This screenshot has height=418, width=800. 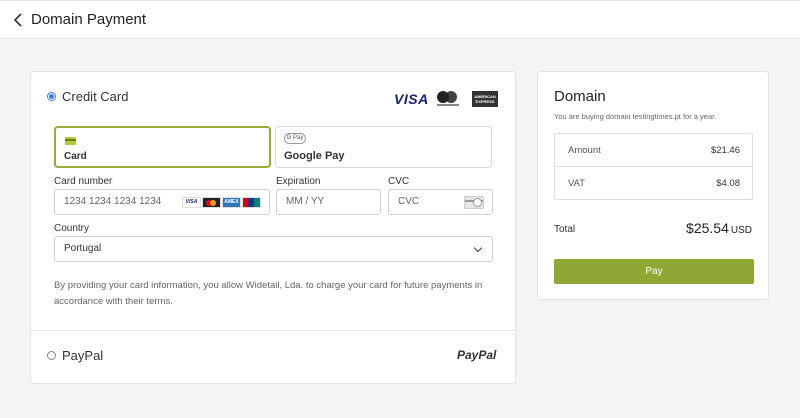 What do you see at coordinates (273, 330) in the screenshot?
I see `divider` at bounding box center [273, 330].